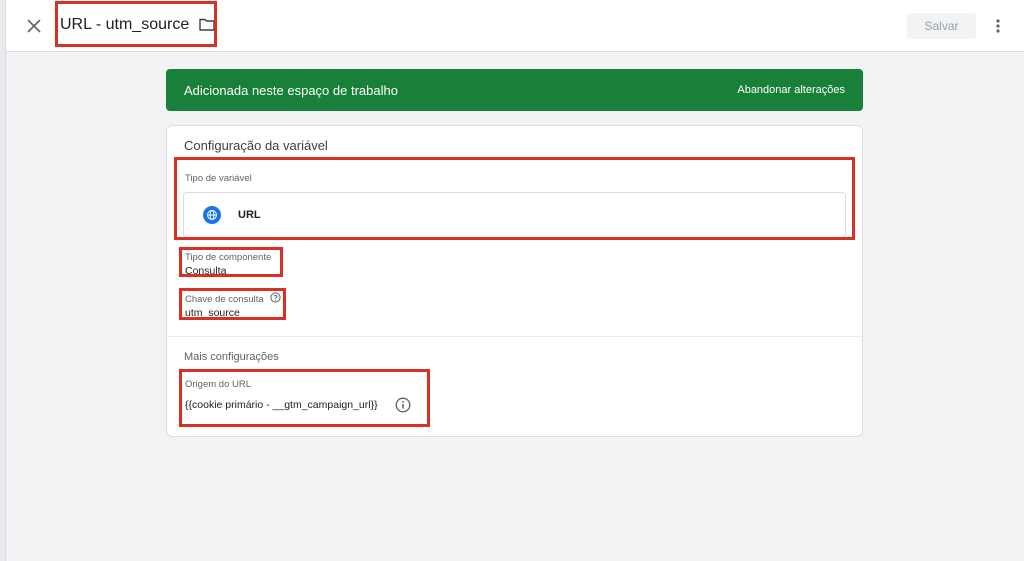 This screenshot has width=1024, height=561. What do you see at coordinates (281, 405) in the screenshot?
I see `url-source-value: {{cookie primário - __gtm_campaign_url}}` at bounding box center [281, 405].